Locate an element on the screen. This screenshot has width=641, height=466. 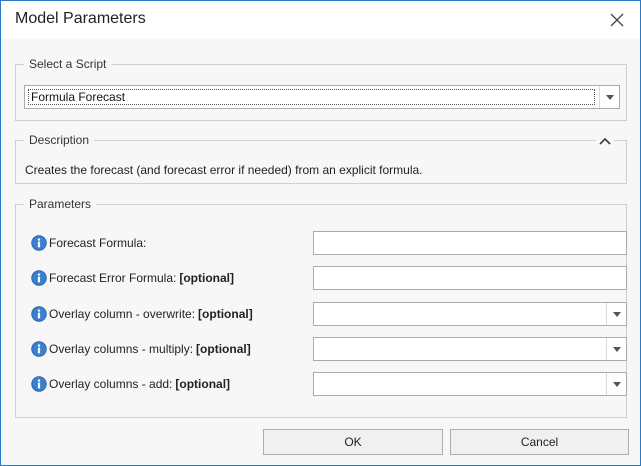
param-label: Overlay columns - add: [optional] is located at coordinates (130, 384).